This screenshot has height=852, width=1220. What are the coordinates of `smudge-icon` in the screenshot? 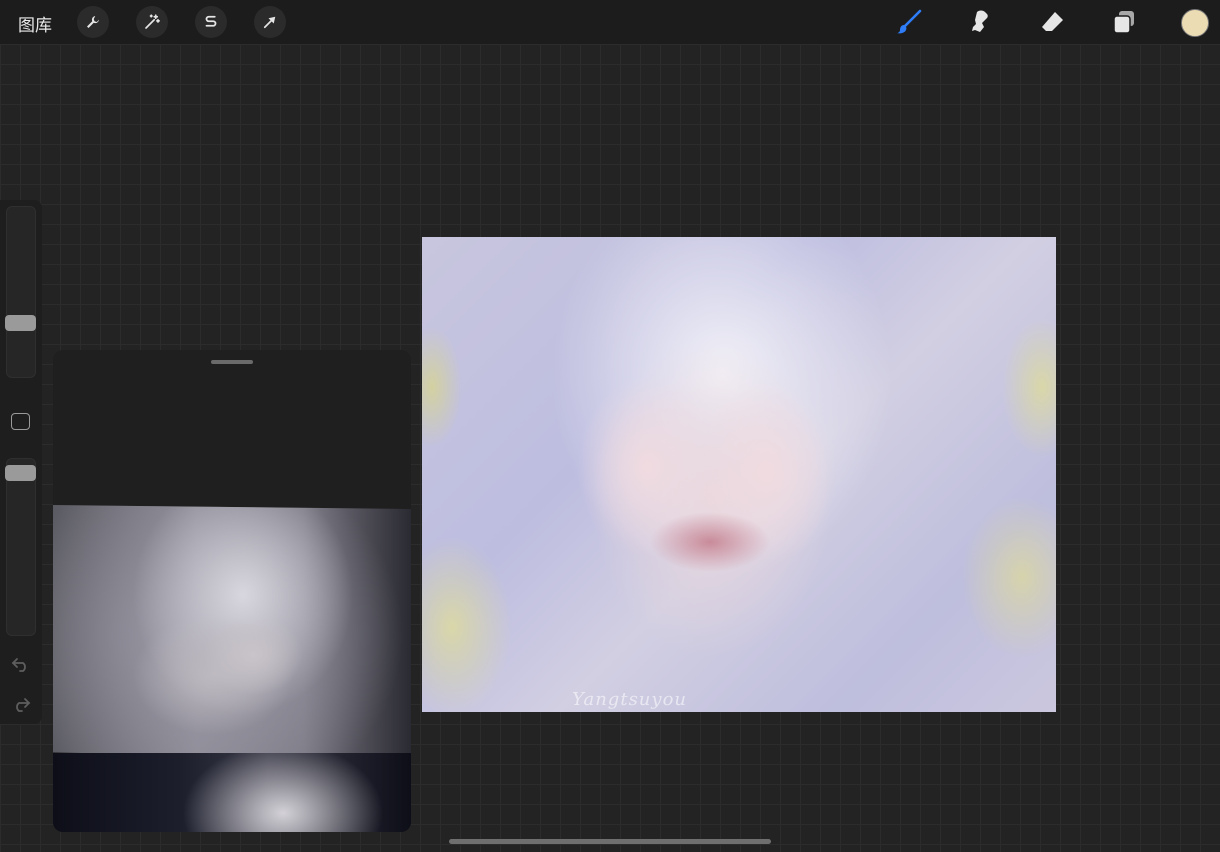 It's located at (980, 21).